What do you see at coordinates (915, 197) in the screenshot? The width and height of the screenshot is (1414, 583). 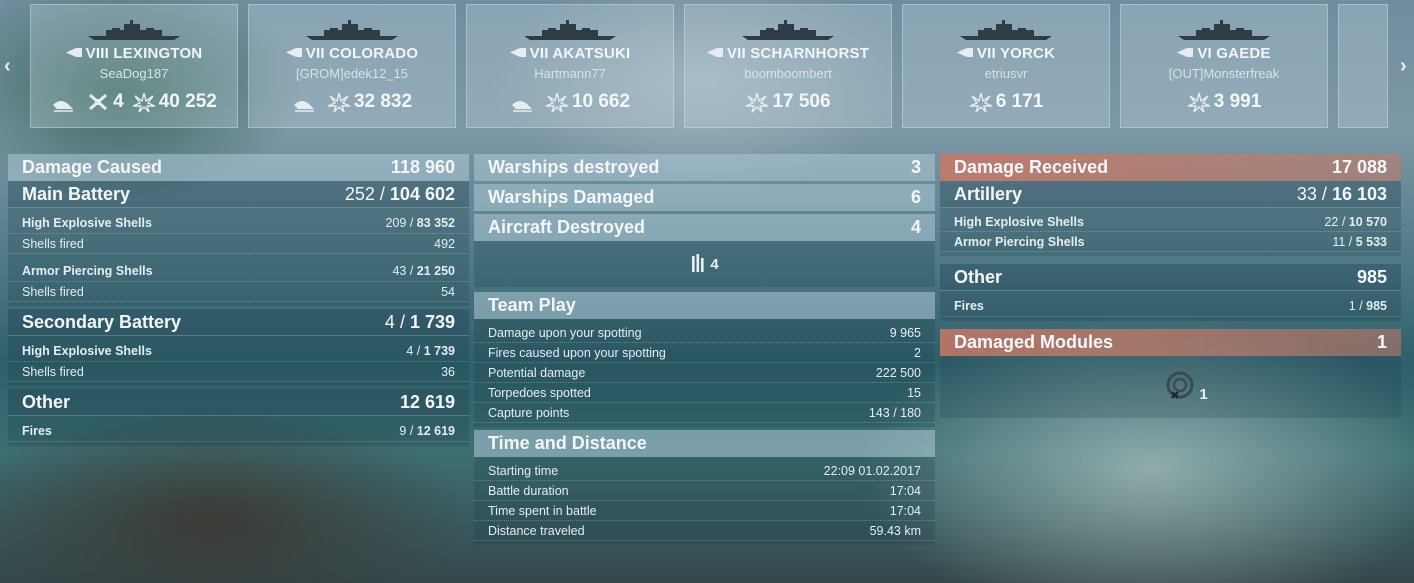 I see `warships-damaged-value: 6` at bounding box center [915, 197].